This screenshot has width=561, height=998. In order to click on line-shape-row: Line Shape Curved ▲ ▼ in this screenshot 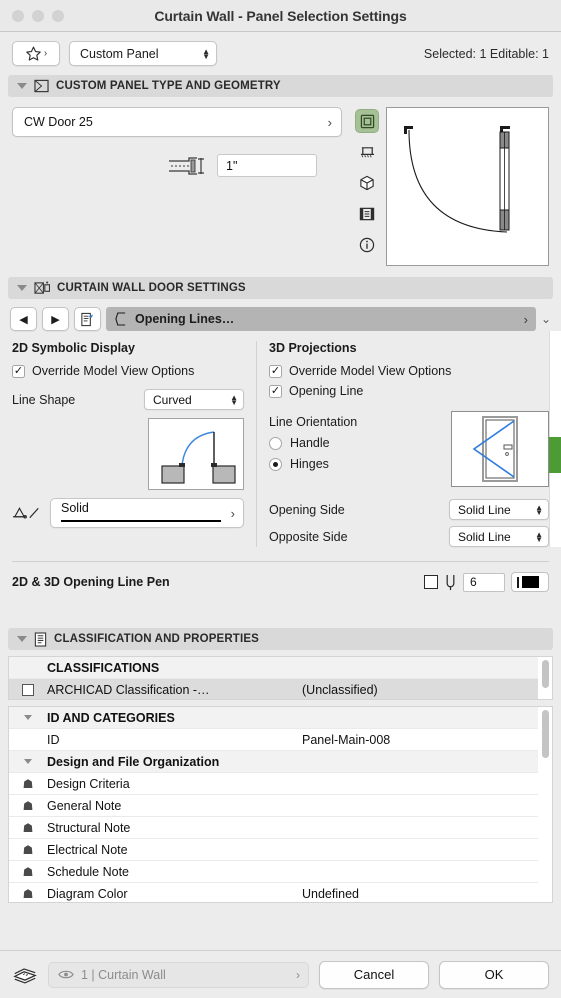, I will do `click(128, 399)`.